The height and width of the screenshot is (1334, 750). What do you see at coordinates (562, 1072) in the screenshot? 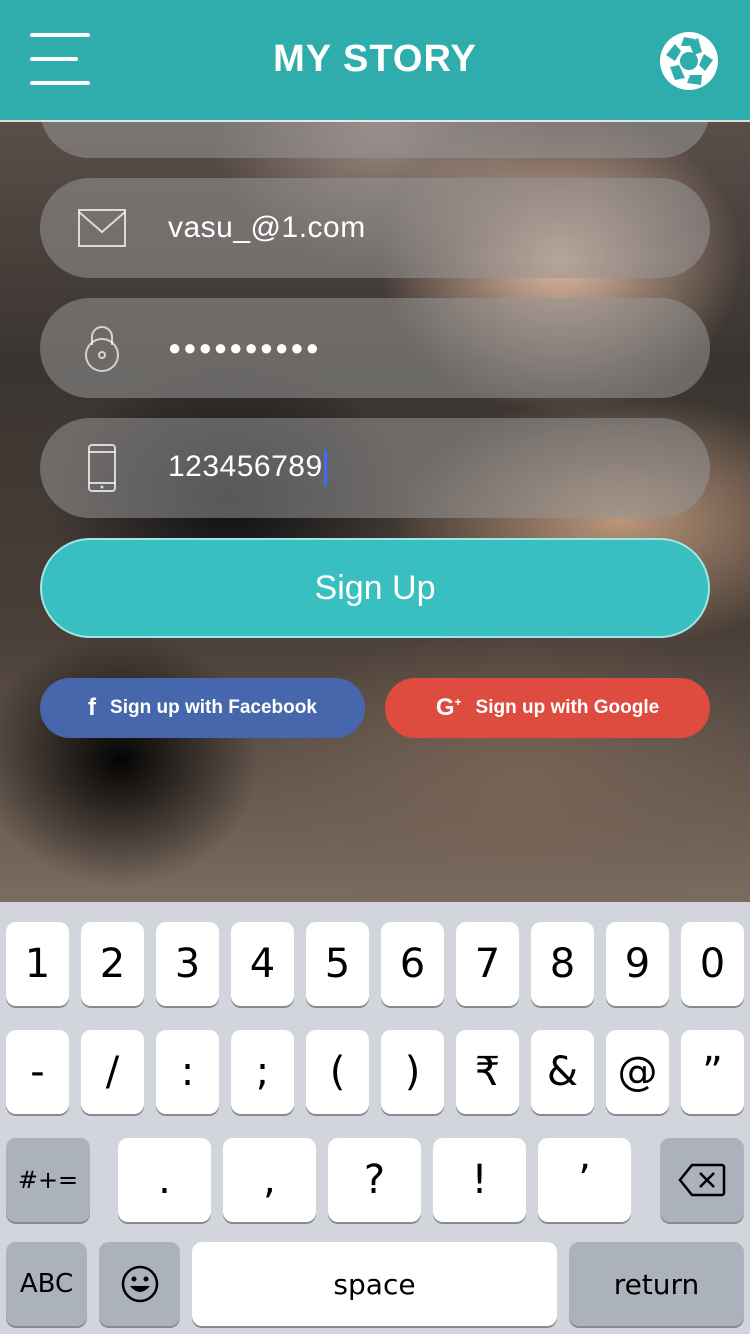
I see `key-ampersand: &` at bounding box center [562, 1072].